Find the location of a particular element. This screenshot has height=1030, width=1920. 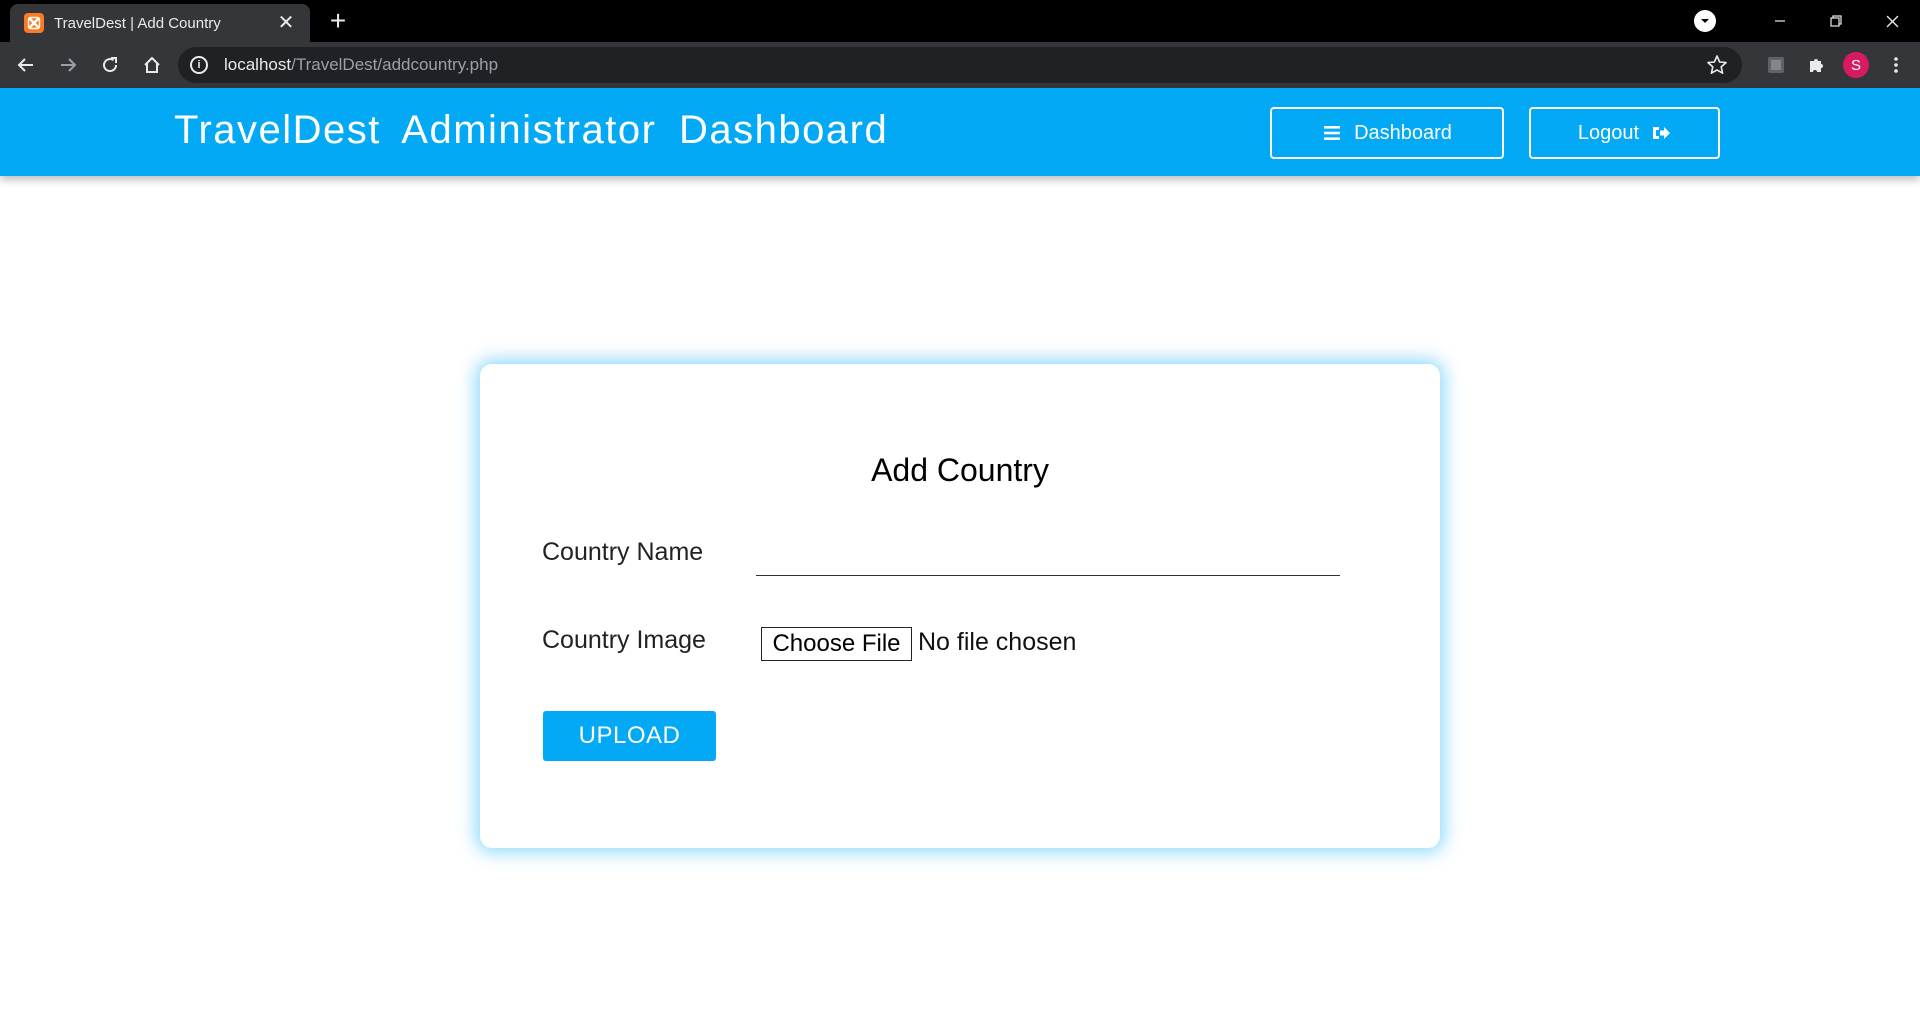

avatar: S is located at coordinates (1856, 65).